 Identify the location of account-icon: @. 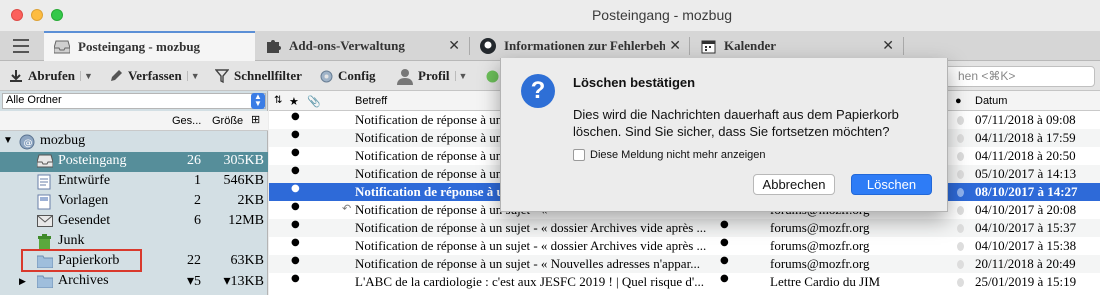
(27, 142).